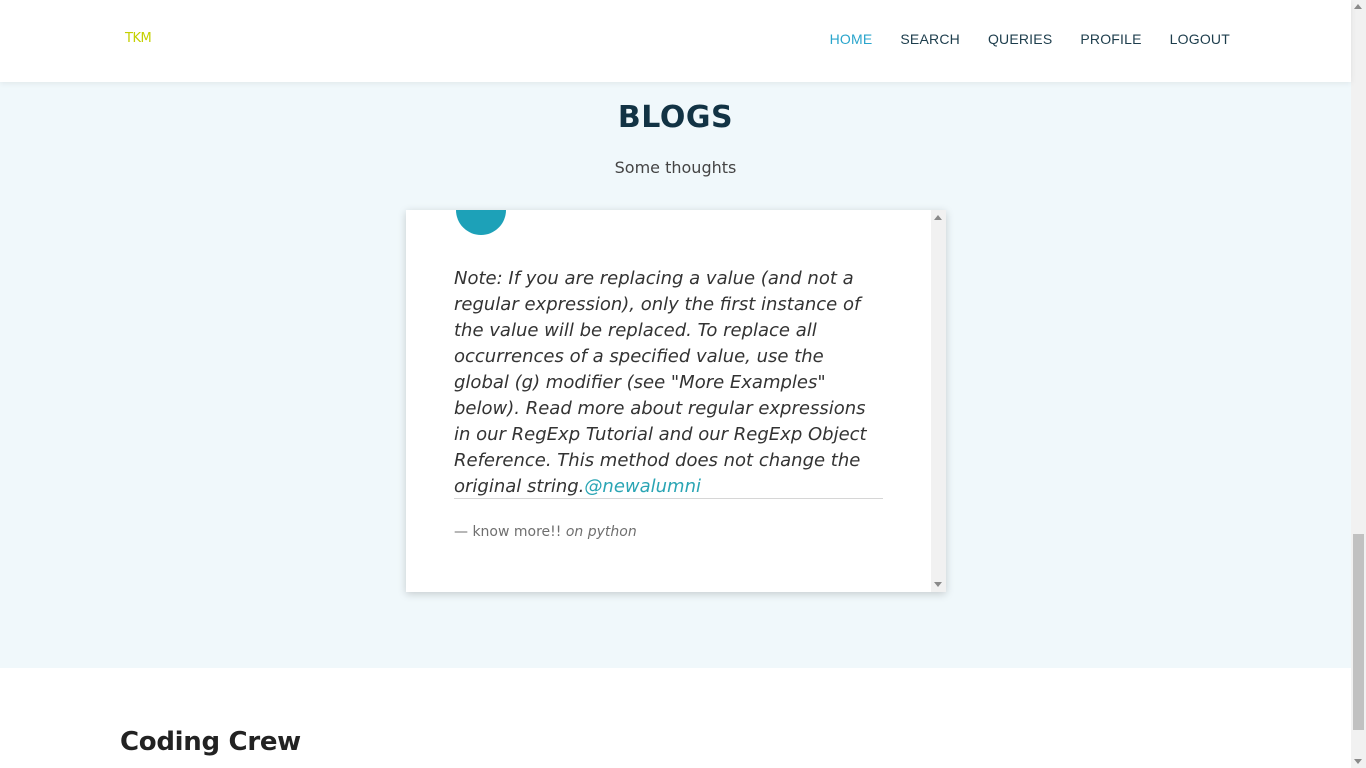 This screenshot has height=768, width=1366. What do you see at coordinates (642, 486) in the screenshot?
I see `mention-link: @newalumni` at bounding box center [642, 486].